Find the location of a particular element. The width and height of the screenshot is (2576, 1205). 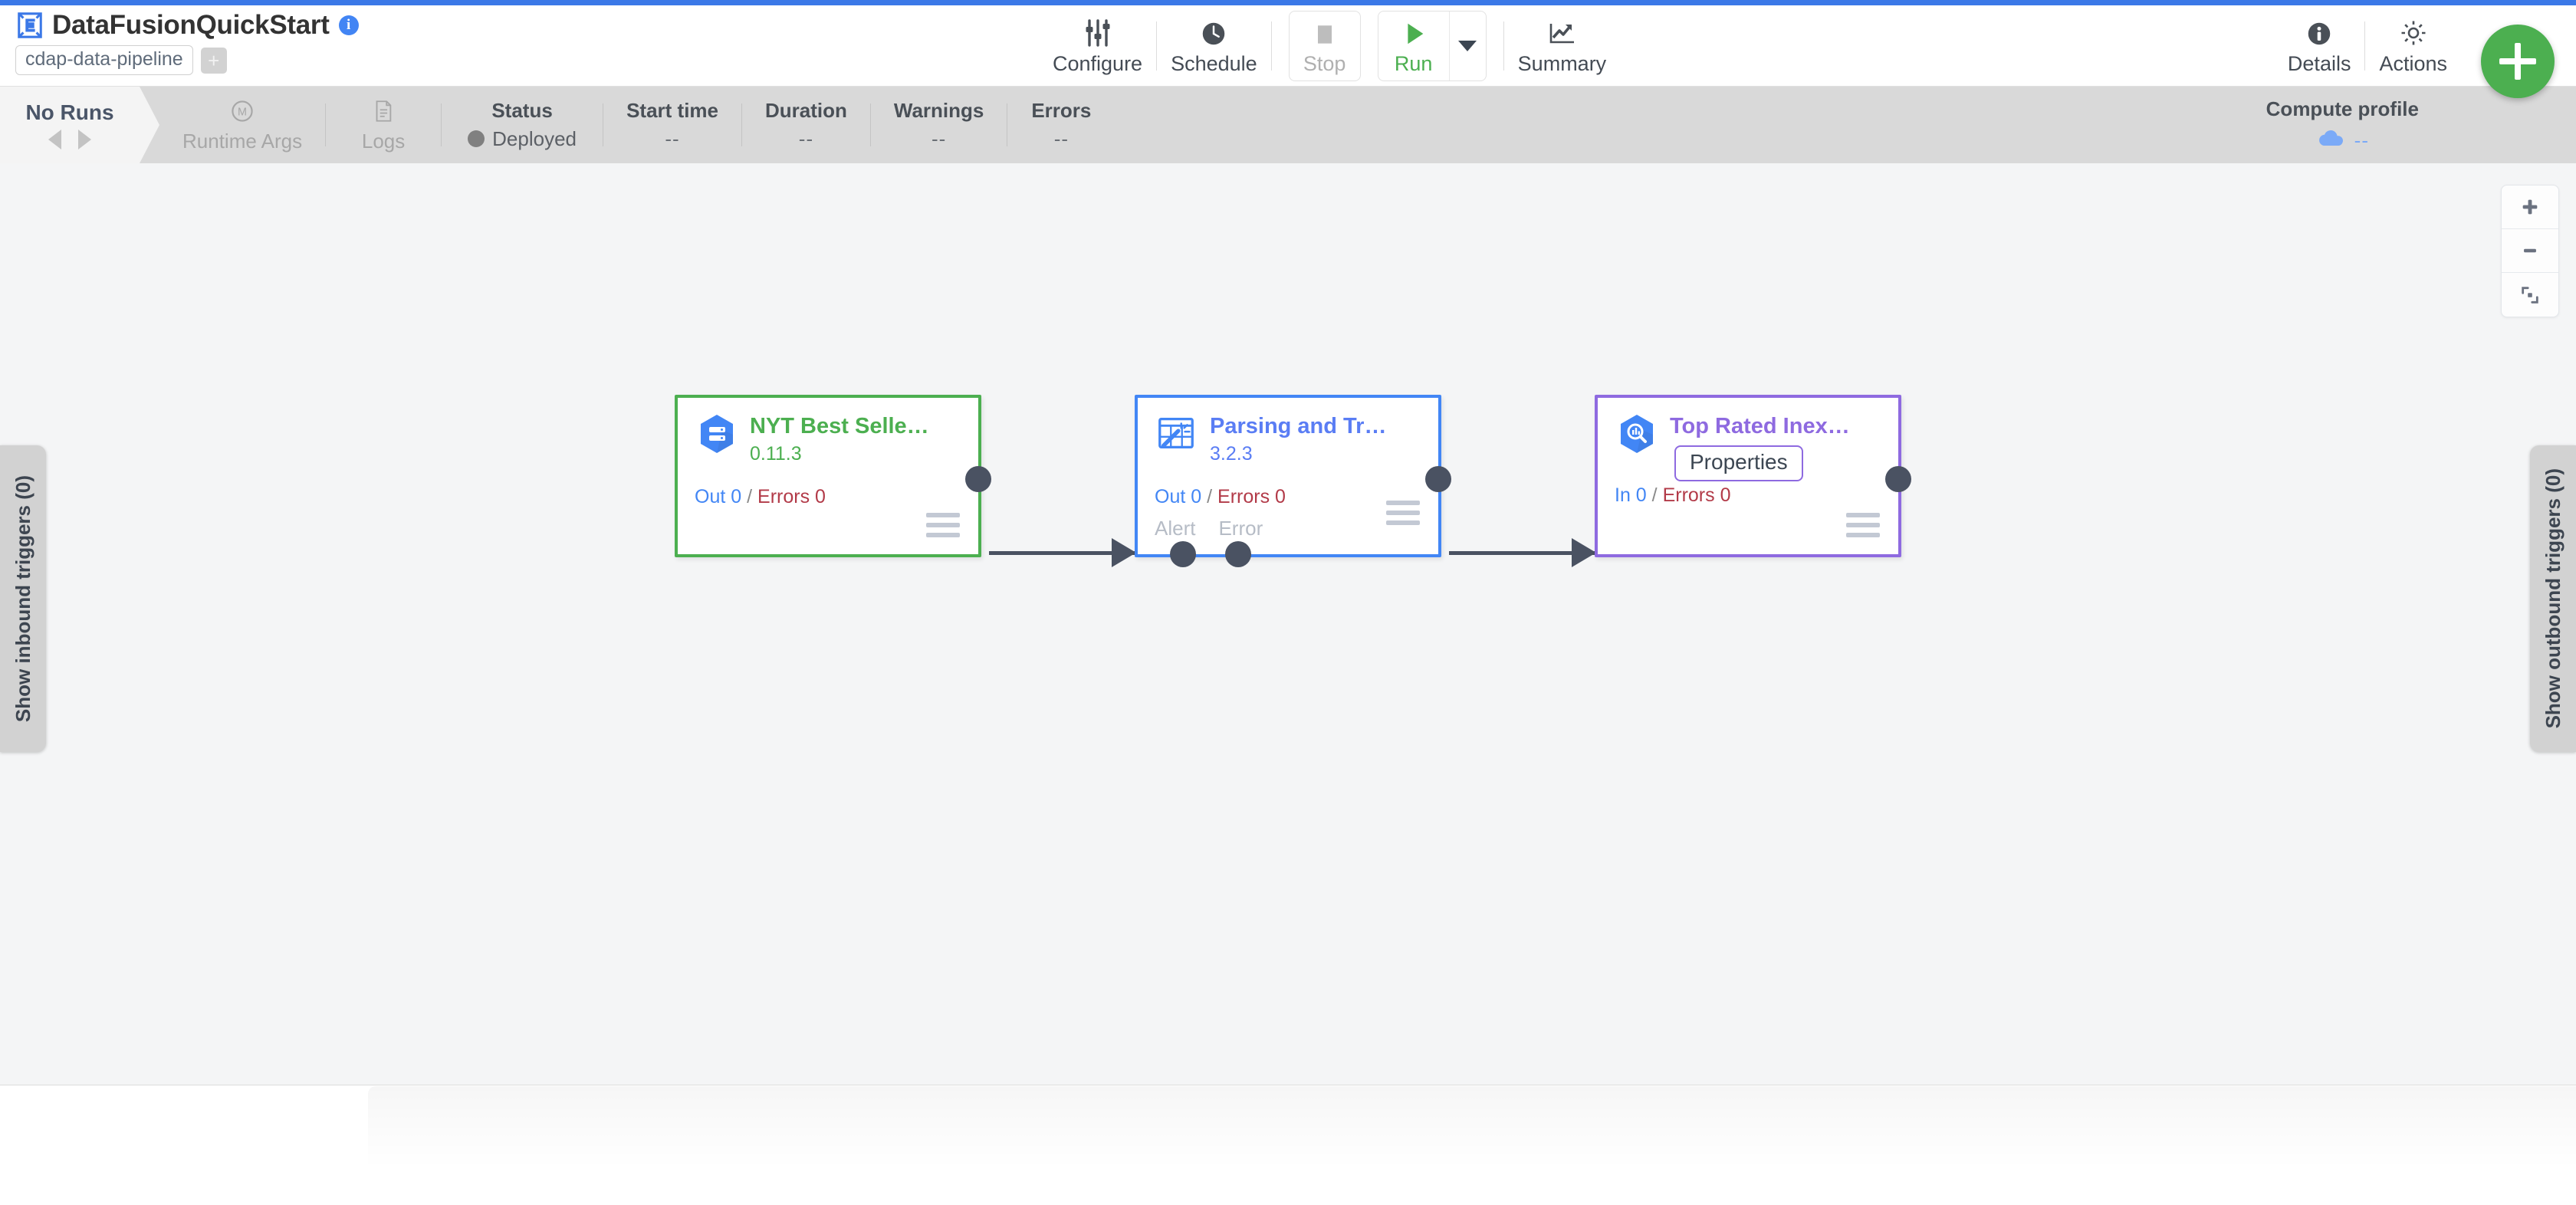

zoom-out-button is located at coordinates (2530, 251).